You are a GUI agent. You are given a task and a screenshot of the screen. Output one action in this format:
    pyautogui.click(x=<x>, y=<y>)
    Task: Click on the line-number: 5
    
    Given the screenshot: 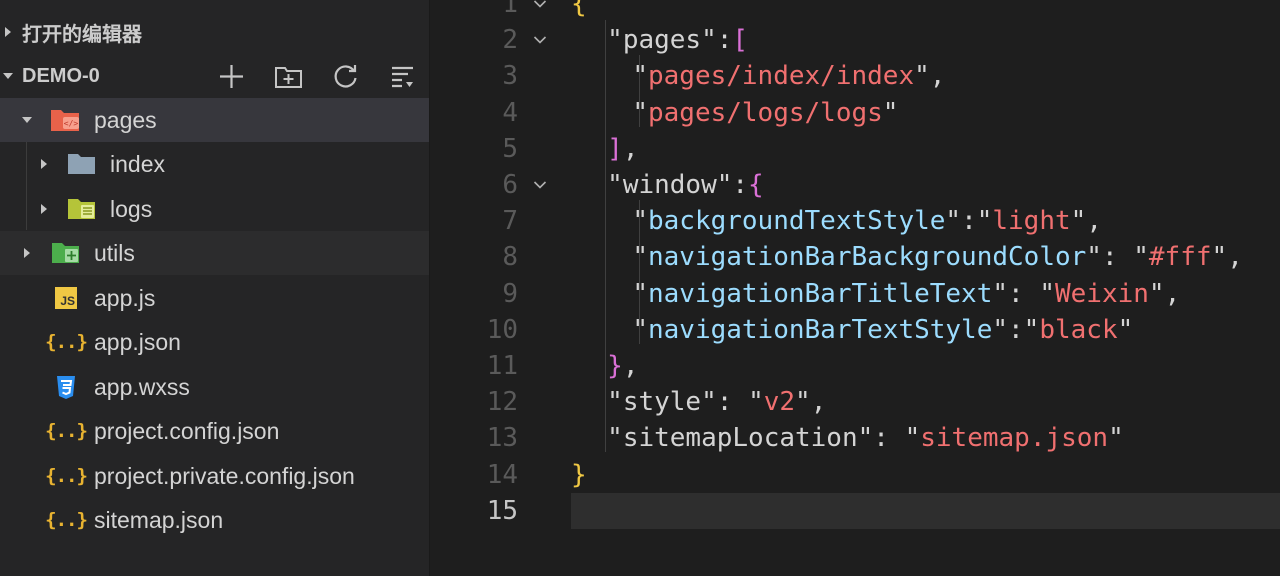 What is the action you would take?
    pyautogui.click(x=510, y=148)
    